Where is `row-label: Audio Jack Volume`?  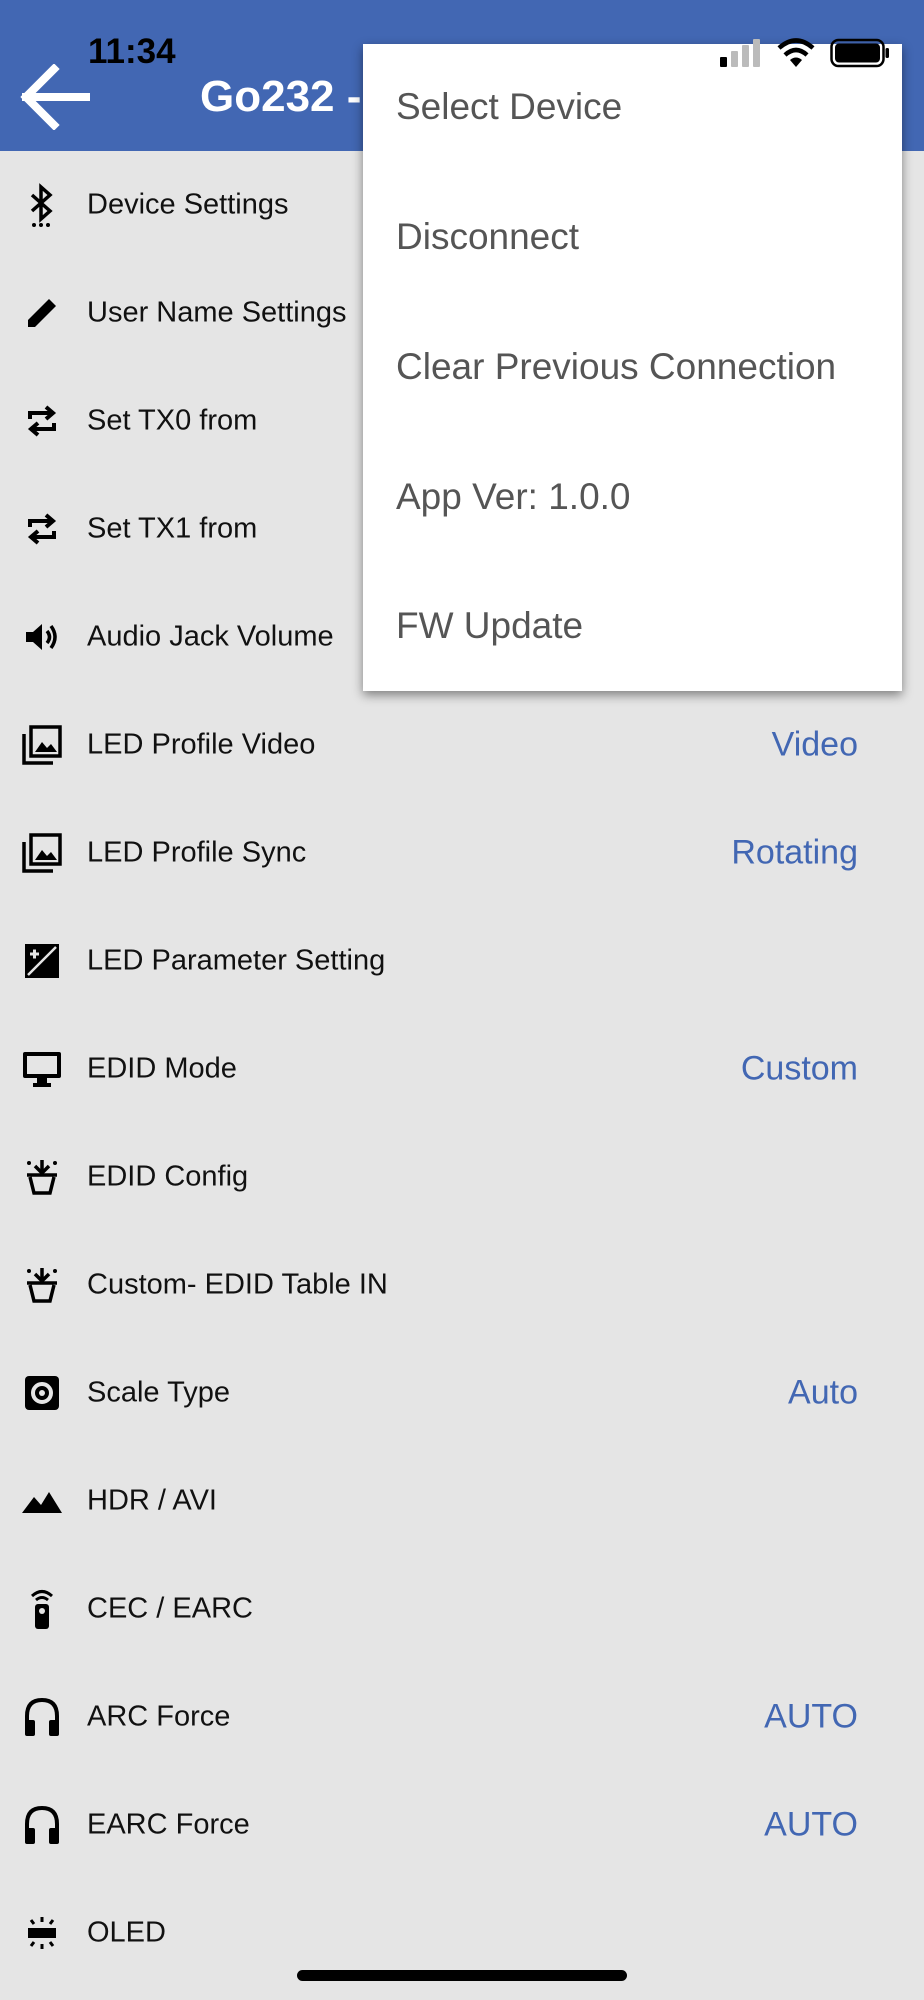
row-label: Audio Jack Volume is located at coordinates (210, 636).